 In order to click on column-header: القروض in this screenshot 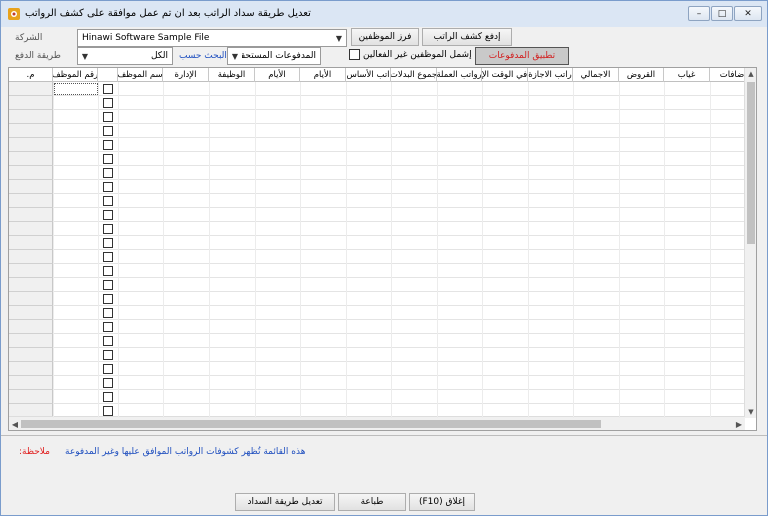, I will do `click(641, 75)`.